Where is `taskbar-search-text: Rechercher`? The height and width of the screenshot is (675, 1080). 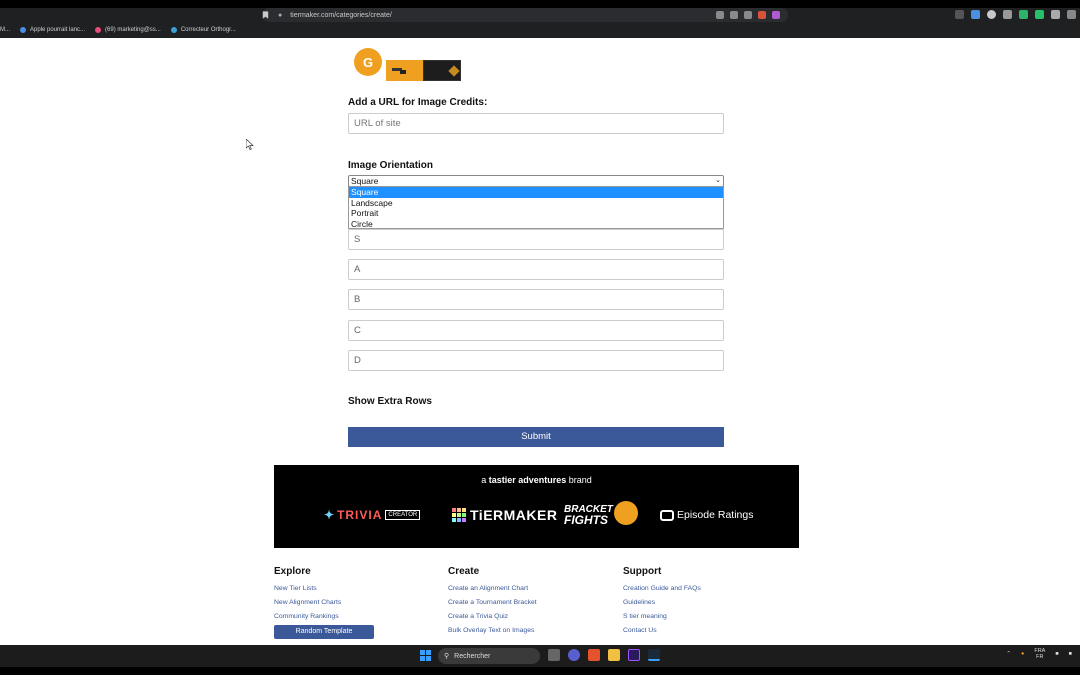 taskbar-search-text: Rechercher is located at coordinates (472, 656).